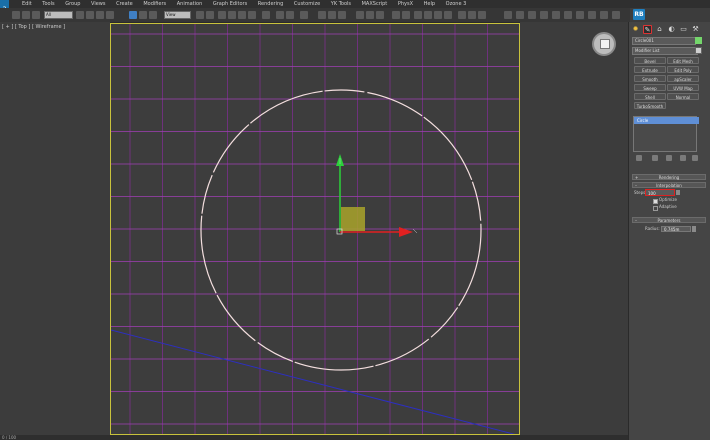  Describe the element at coordinates (110, 15) in the screenshot. I see `window-crossing-icon` at that location.